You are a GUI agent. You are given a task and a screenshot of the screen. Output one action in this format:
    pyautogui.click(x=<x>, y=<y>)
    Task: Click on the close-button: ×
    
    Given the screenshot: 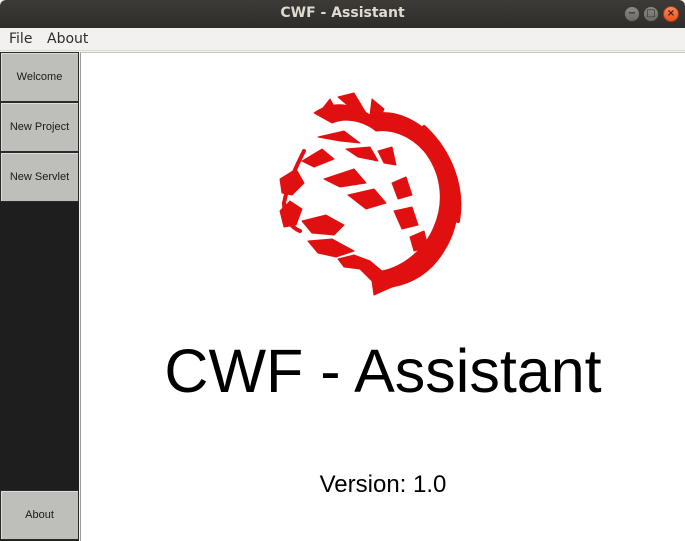 What is the action you would take?
    pyautogui.click(x=671, y=14)
    